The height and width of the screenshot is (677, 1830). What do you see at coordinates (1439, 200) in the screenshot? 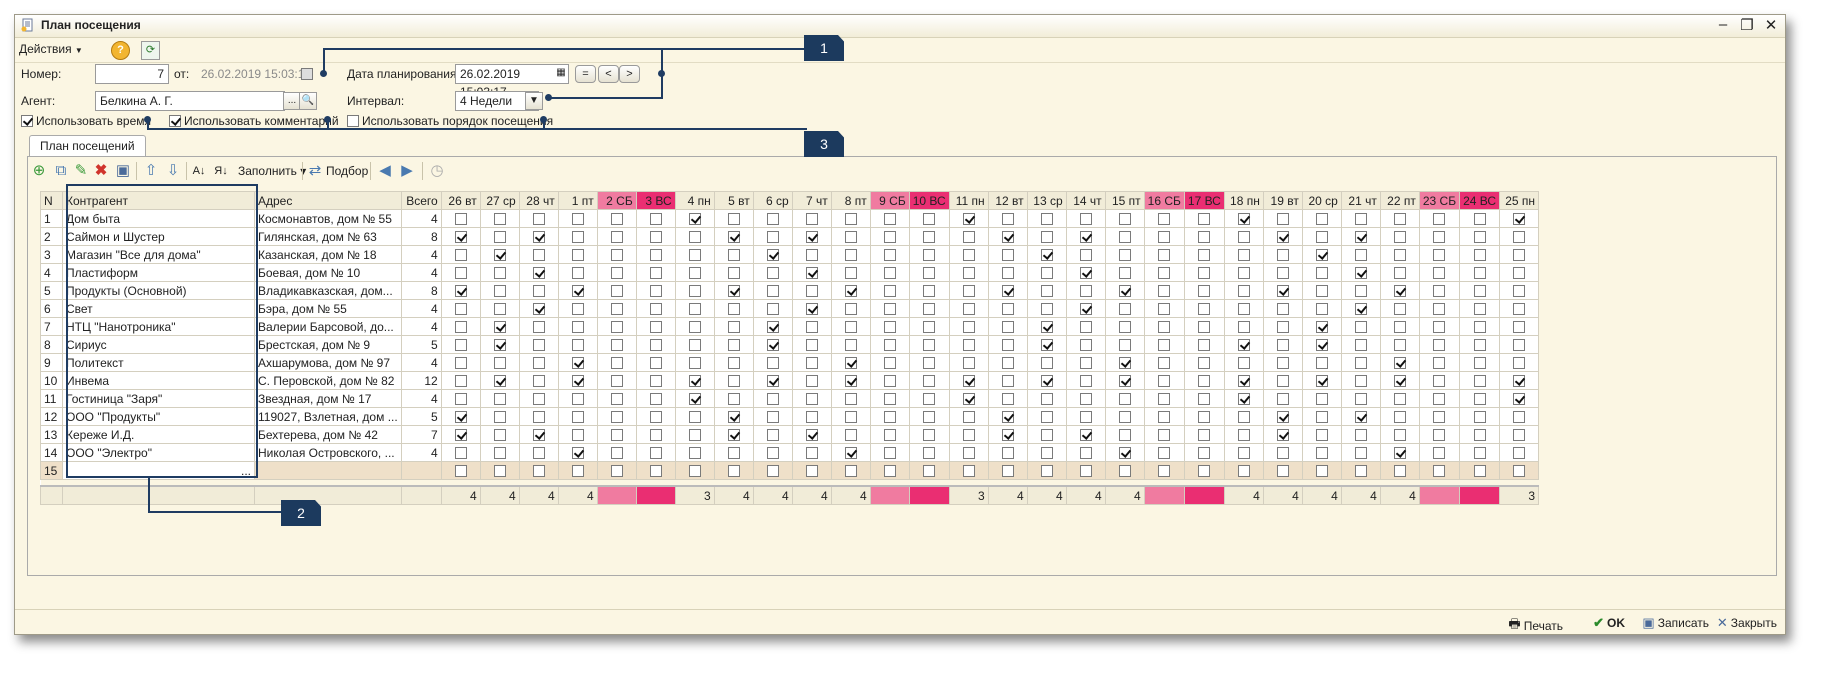
I see `header-day: 23 СБ` at bounding box center [1439, 200].